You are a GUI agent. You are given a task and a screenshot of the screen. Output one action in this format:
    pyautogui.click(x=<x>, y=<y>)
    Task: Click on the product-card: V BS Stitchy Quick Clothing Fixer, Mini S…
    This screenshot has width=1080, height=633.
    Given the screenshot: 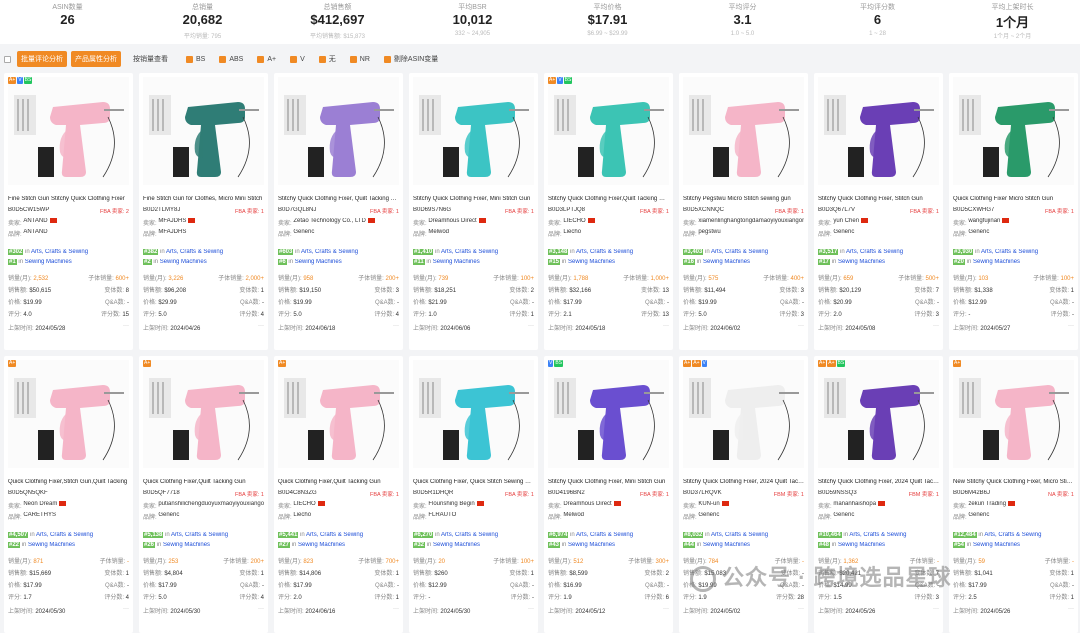 What is the action you would take?
    pyautogui.click(x=608, y=494)
    